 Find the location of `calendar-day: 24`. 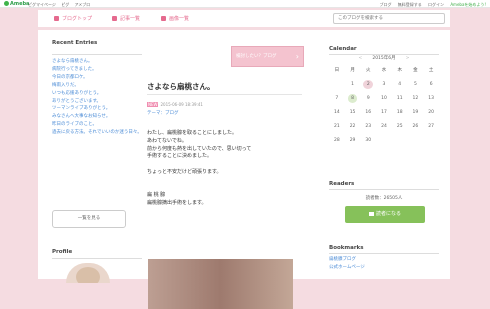

calendar-day: 24 is located at coordinates (384, 126).